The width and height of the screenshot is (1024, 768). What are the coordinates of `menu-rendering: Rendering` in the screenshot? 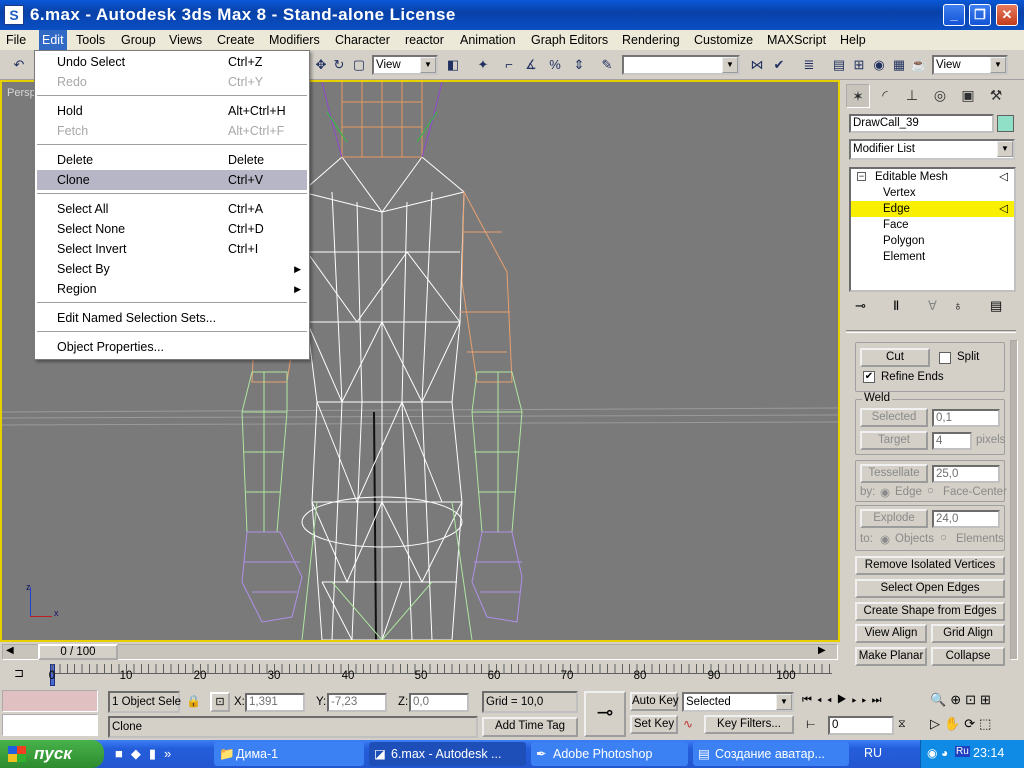 It's located at (651, 40).